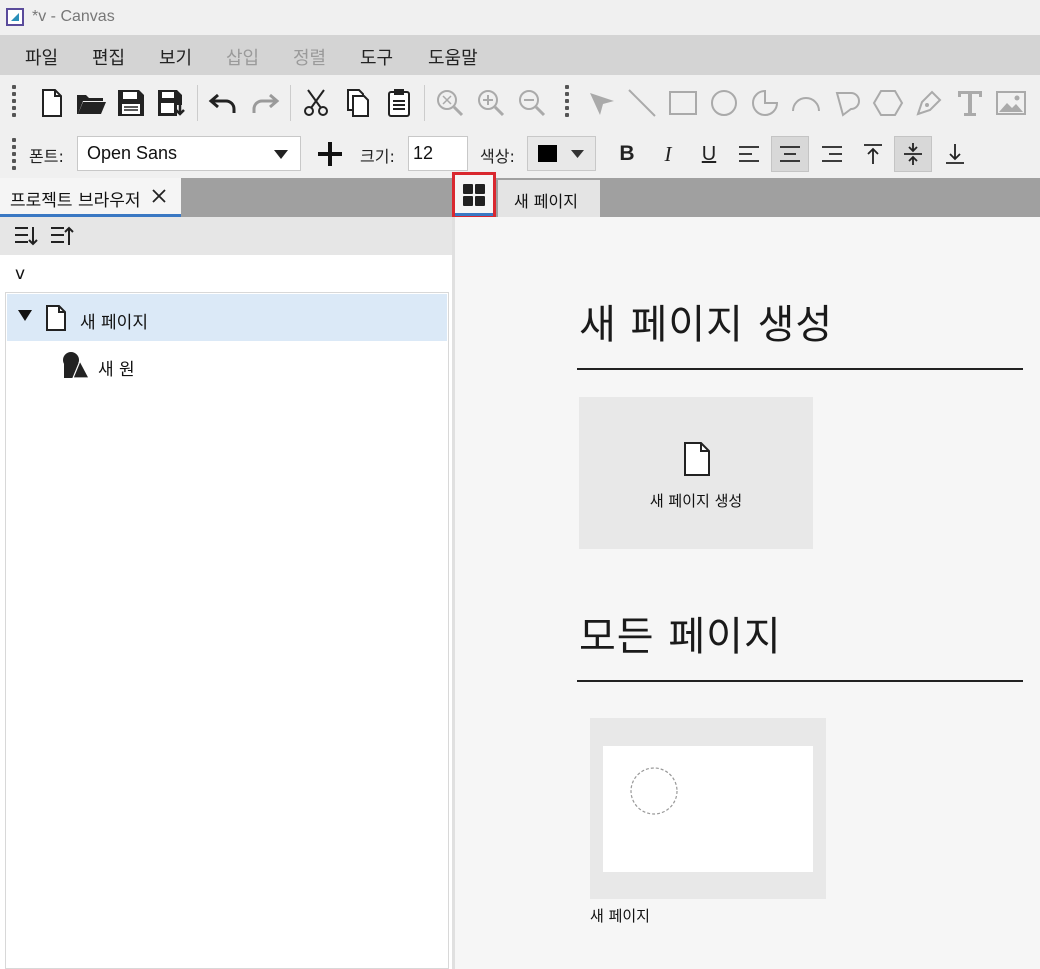 The height and width of the screenshot is (969, 1040). I want to click on page-thumbnail-card, so click(708, 808).